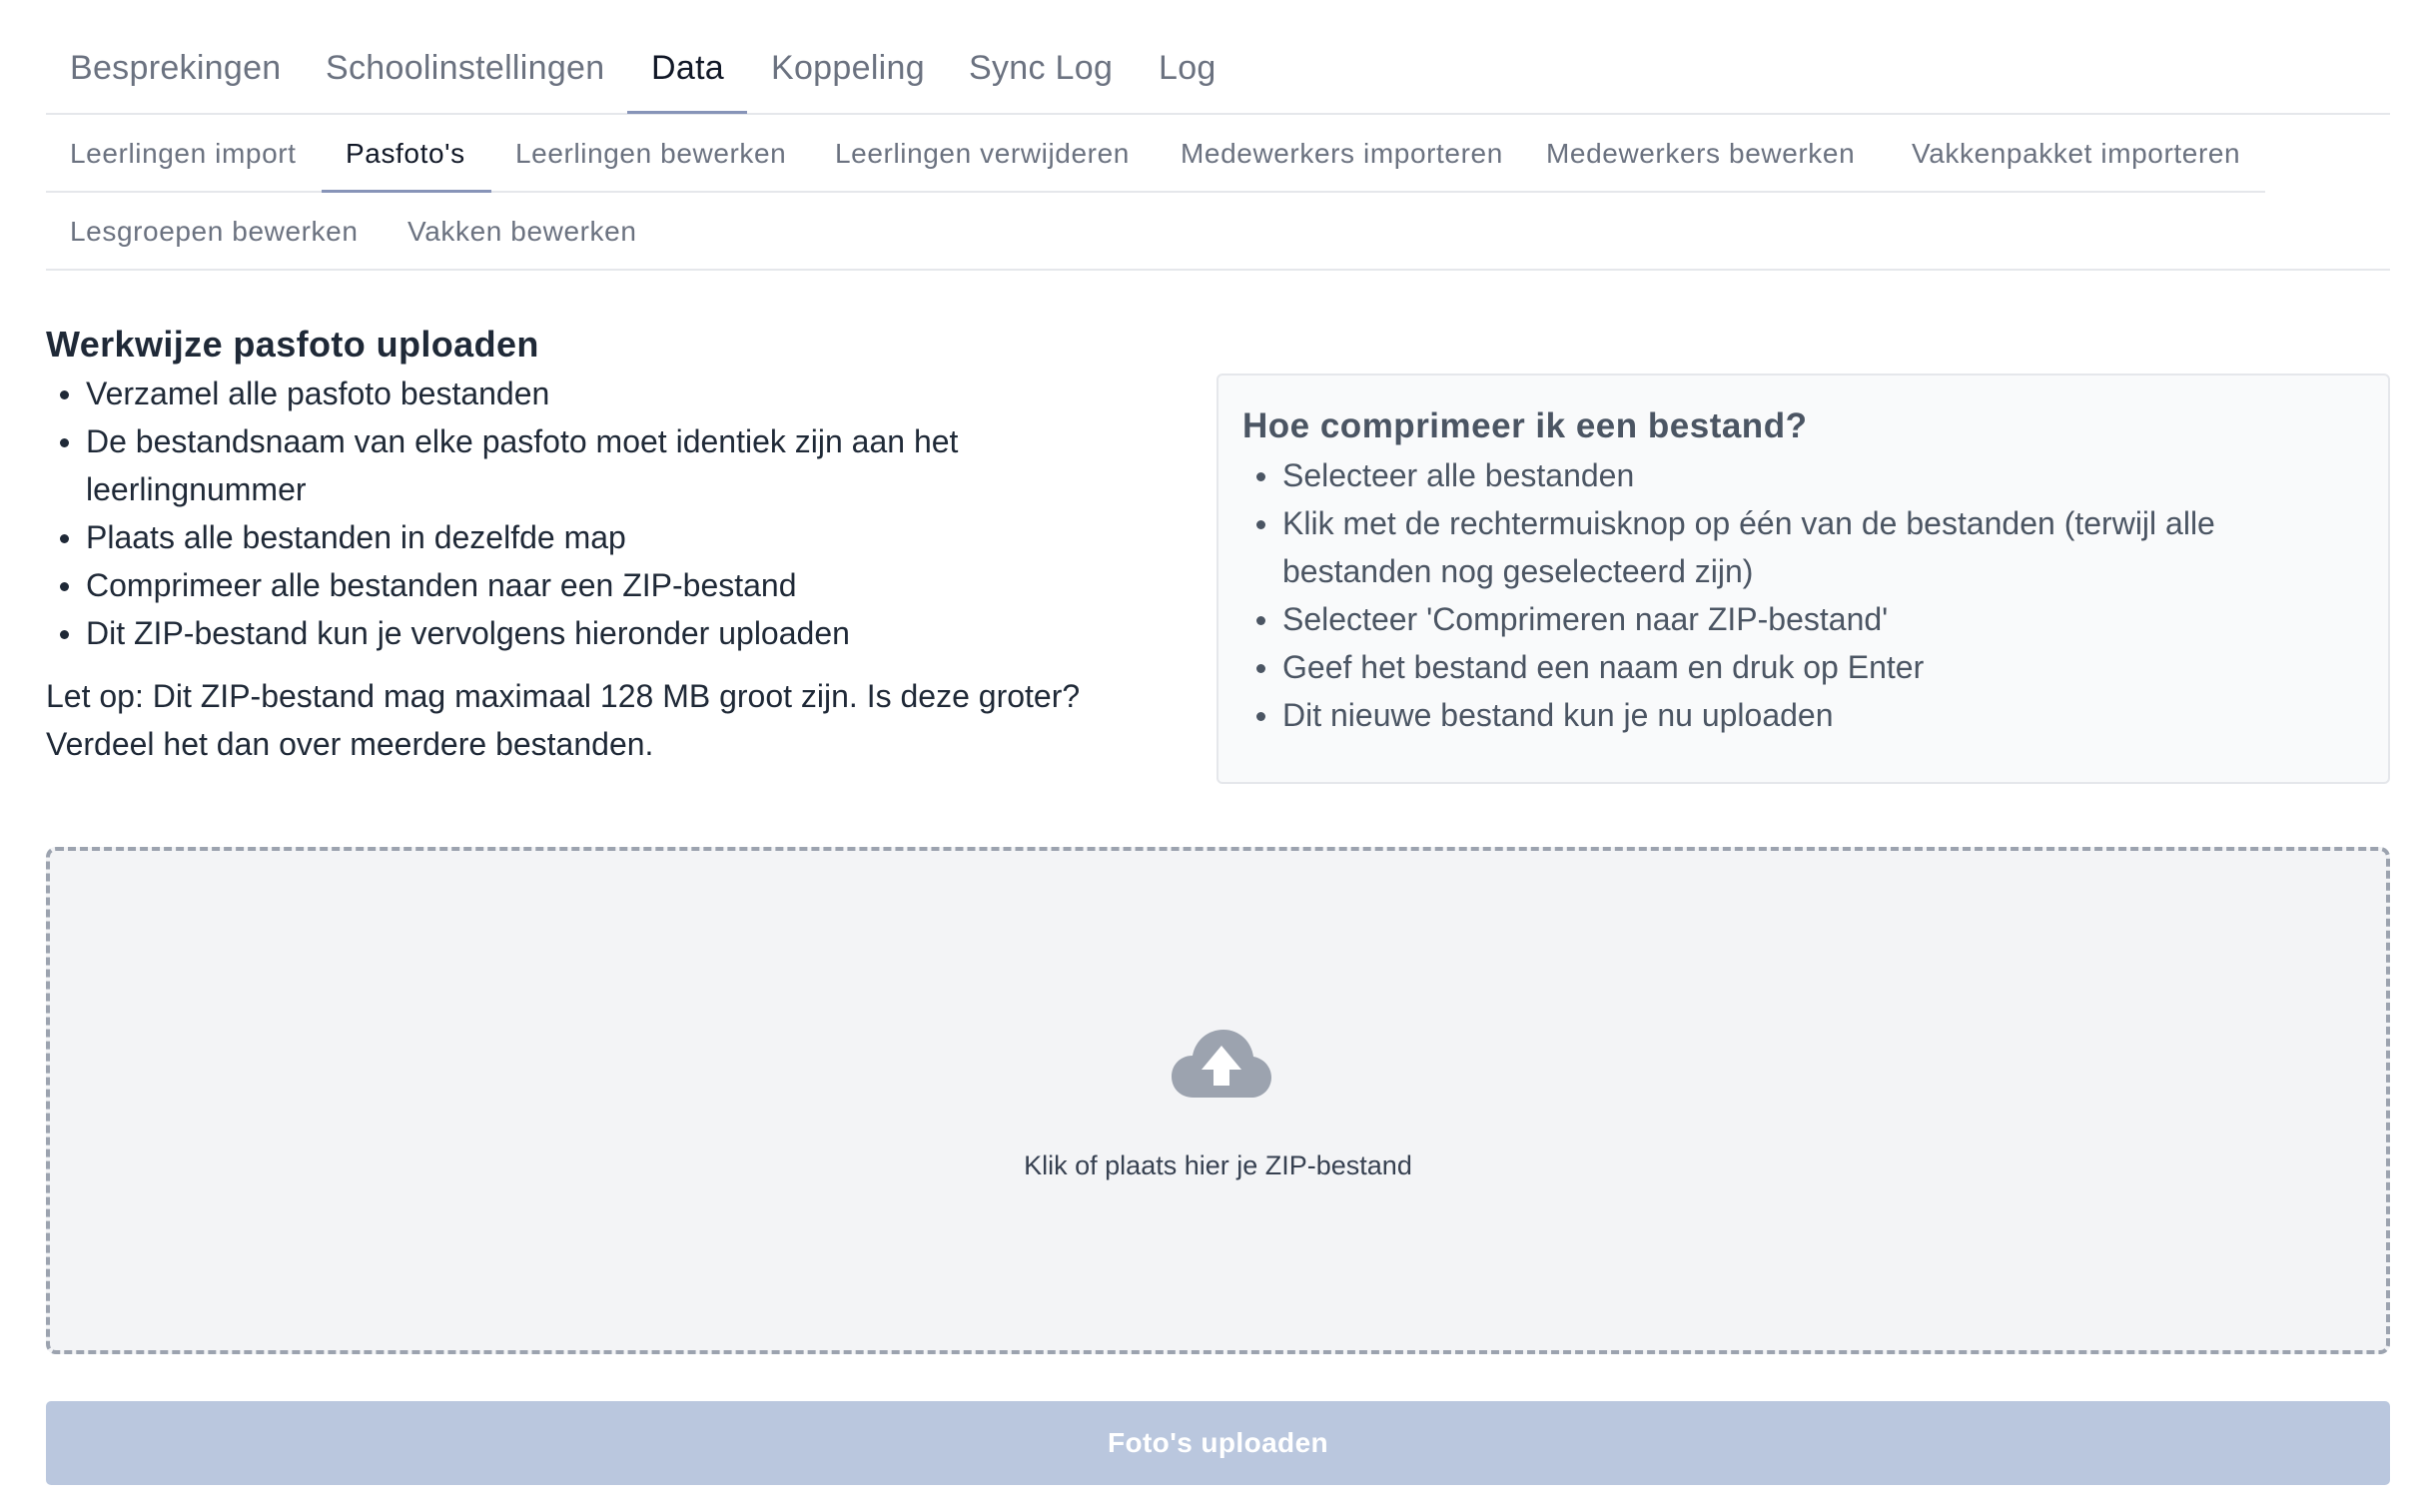  What do you see at coordinates (1218, 232) in the screenshot?
I see `sub-tabs-row-2: Lesgroepen bewerken Vakken bewerken` at bounding box center [1218, 232].